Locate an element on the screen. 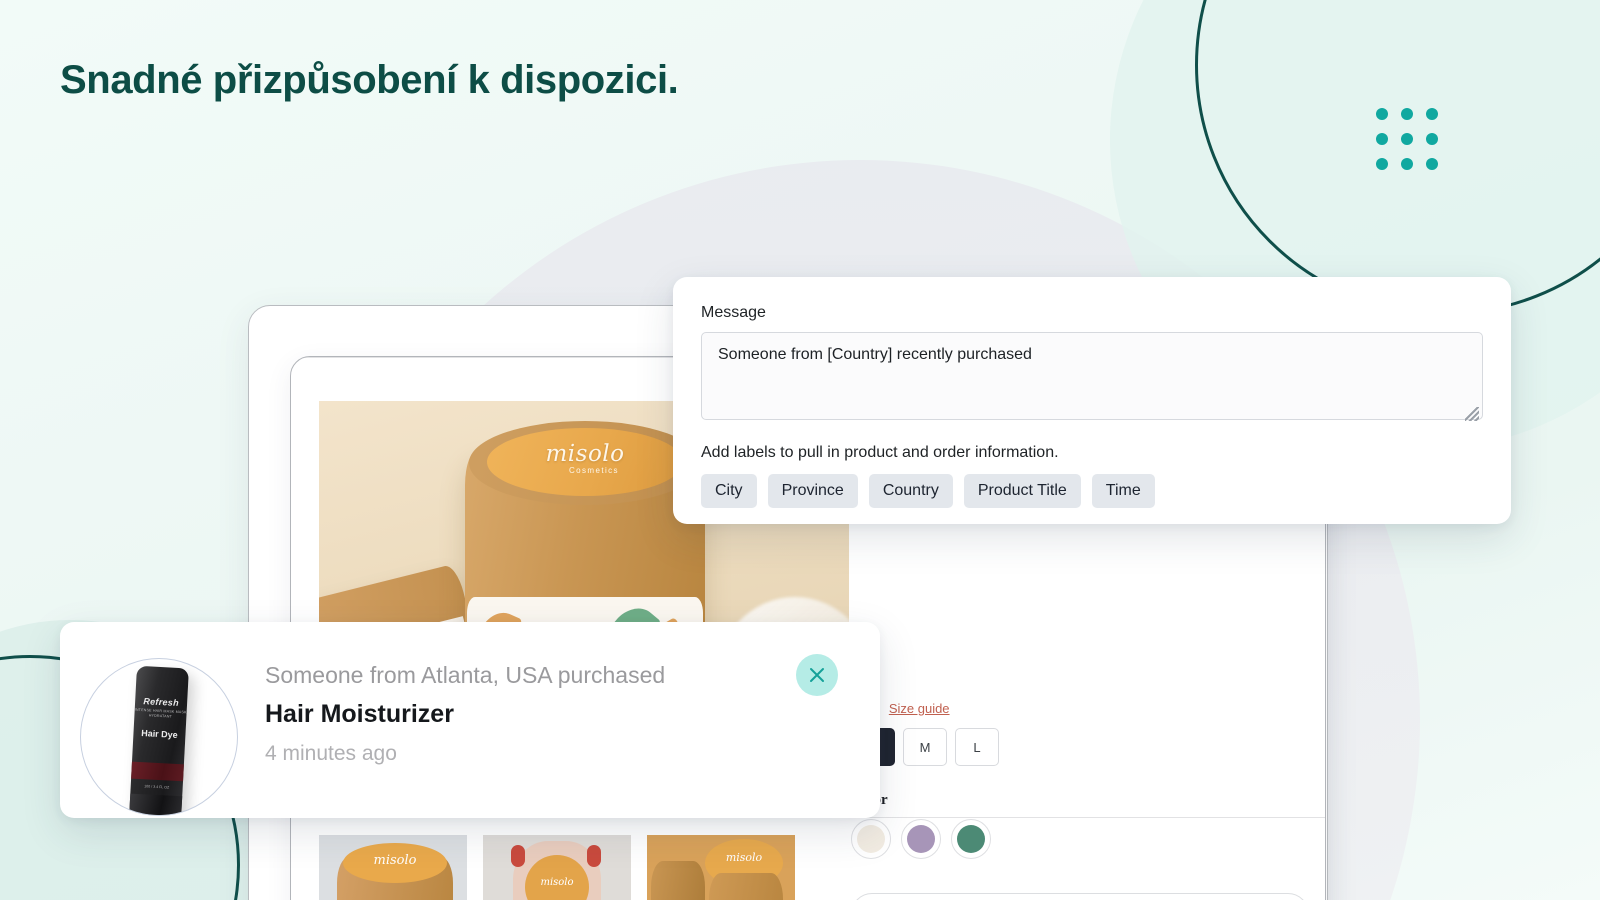  label-chip-row: City Province Country Product Title Time is located at coordinates (1092, 491).